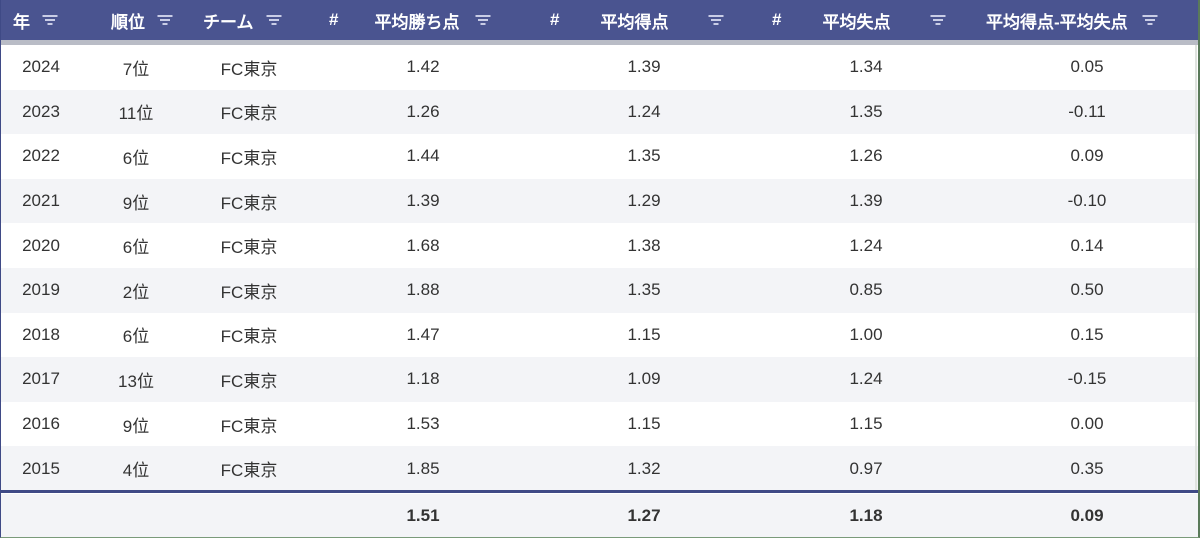  What do you see at coordinates (41, 111) in the screenshot?
I see `cell-year: 2023` at bounding box center [41, 111].